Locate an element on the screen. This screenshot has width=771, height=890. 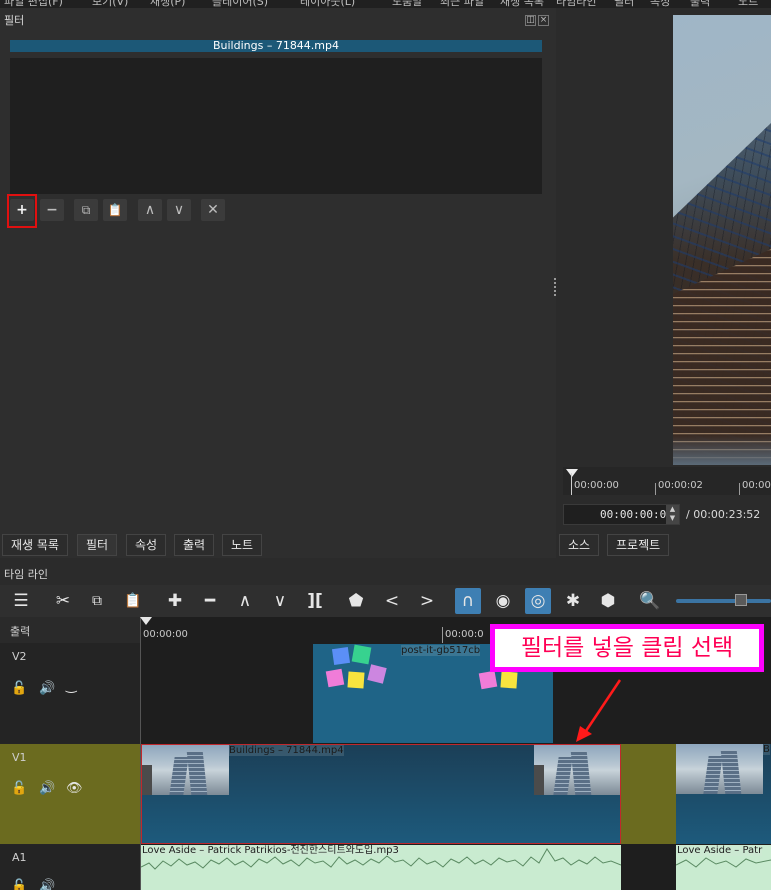
deselect-filter-button: ✕ is located at coordinates (213, 210).